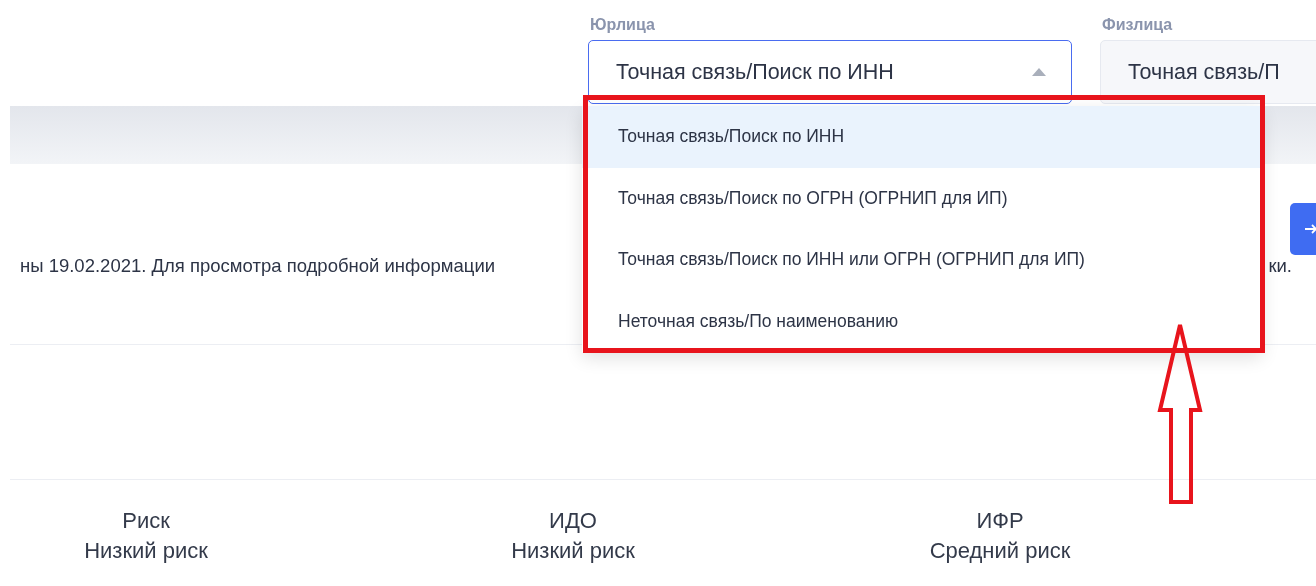  What do you see at coordinates (1000, 521) in the screenshot?
I see `metric-title: ИФР` at bounding box center [1000, 521].